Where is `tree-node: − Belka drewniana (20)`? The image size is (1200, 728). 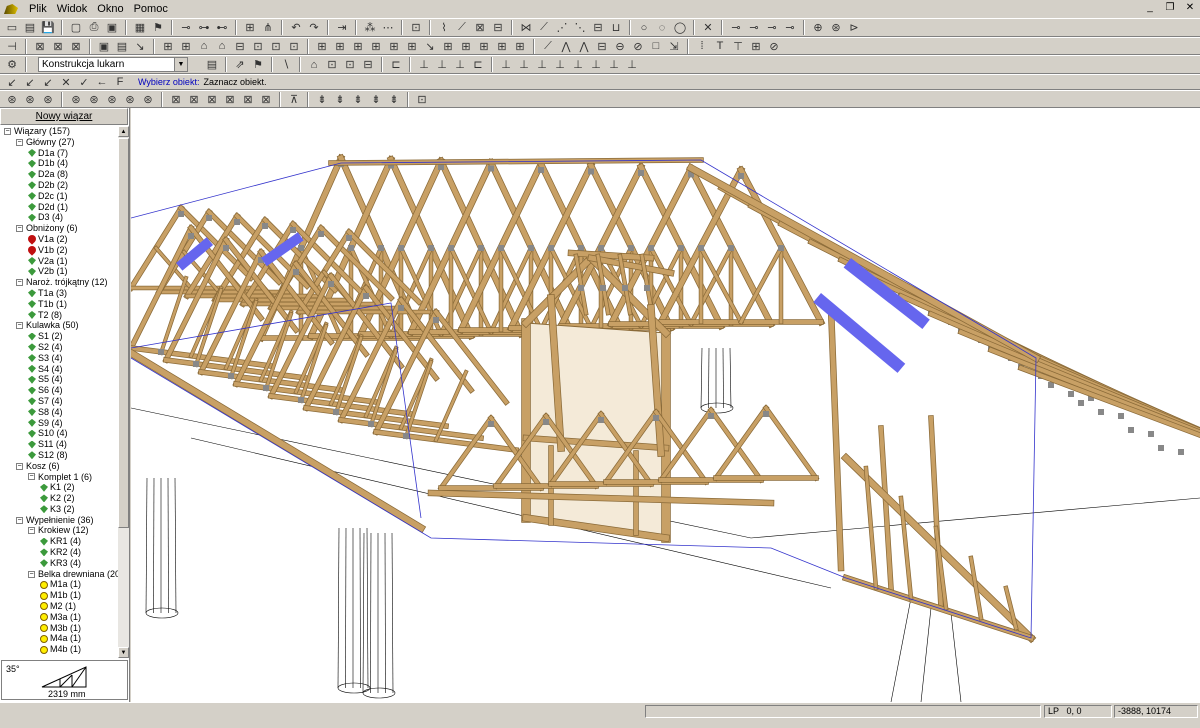 tree-node: − Belka drewniana (20) is located at coordinates (59, 574).